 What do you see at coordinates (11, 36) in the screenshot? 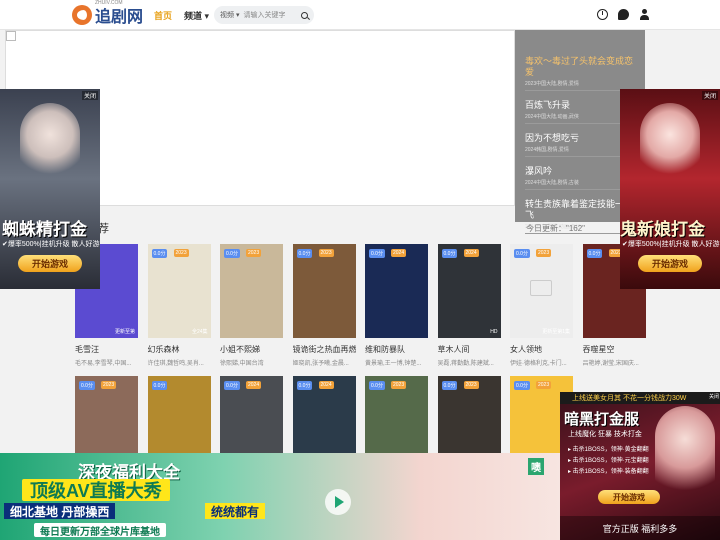
I see `broken-image-icon` at bounding box center [11, 36].